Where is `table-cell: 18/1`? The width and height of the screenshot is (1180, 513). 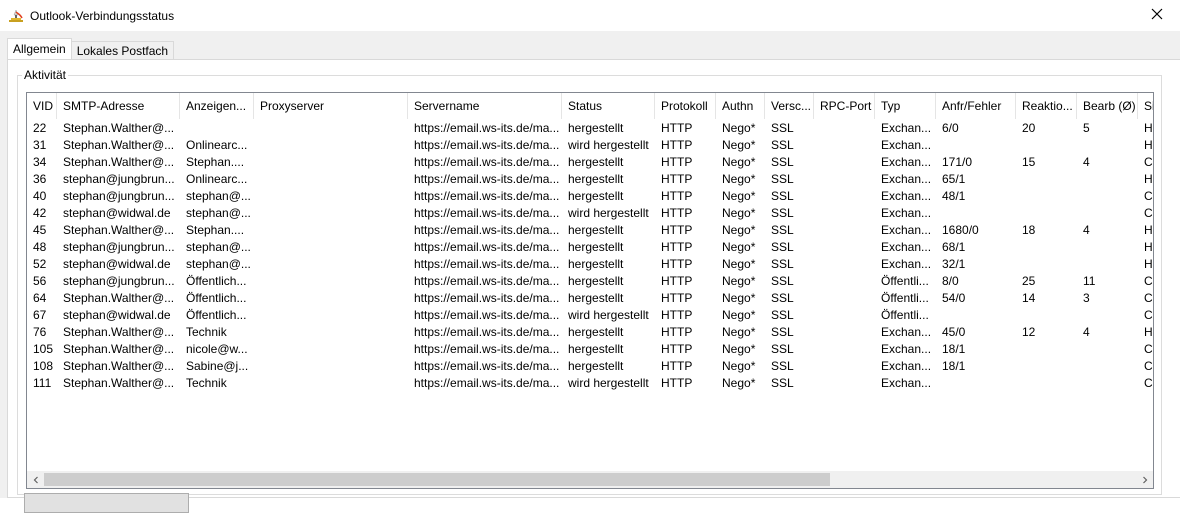 table-cell: 18/1 is located at coordinates (954, 349).